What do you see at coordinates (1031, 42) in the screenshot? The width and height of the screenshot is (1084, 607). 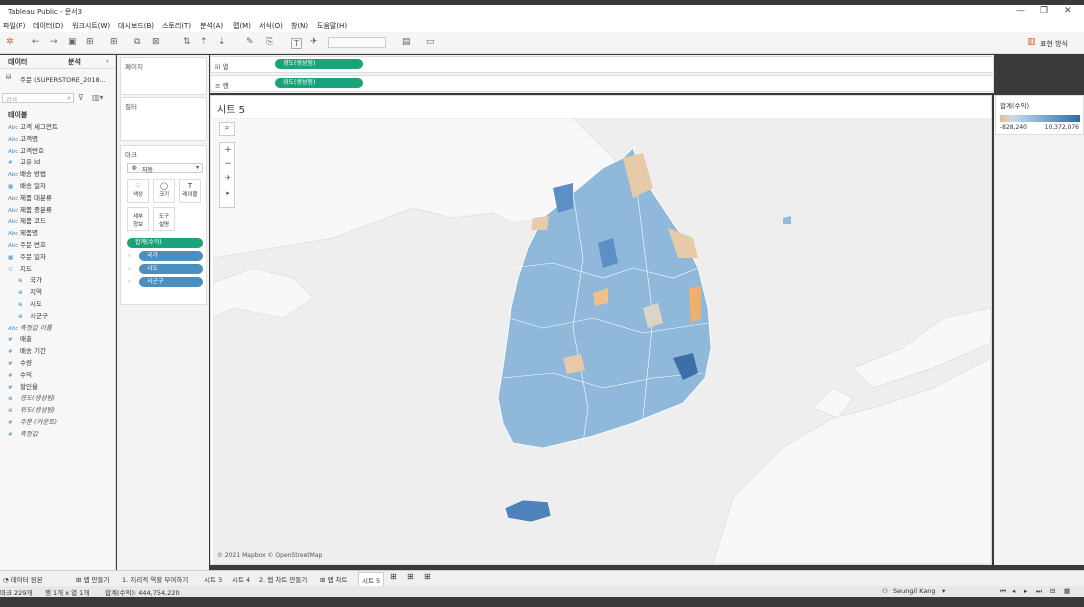 I see `show-me-icon: ▥` at bounding box center [1031, 42].